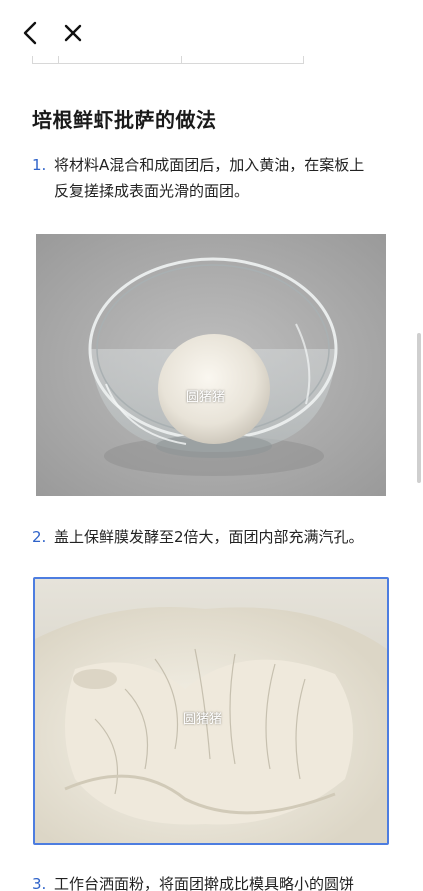 The height and width of the screenshot is (891, 423). I want to click on table-bottom-edge, so click(168, 60).